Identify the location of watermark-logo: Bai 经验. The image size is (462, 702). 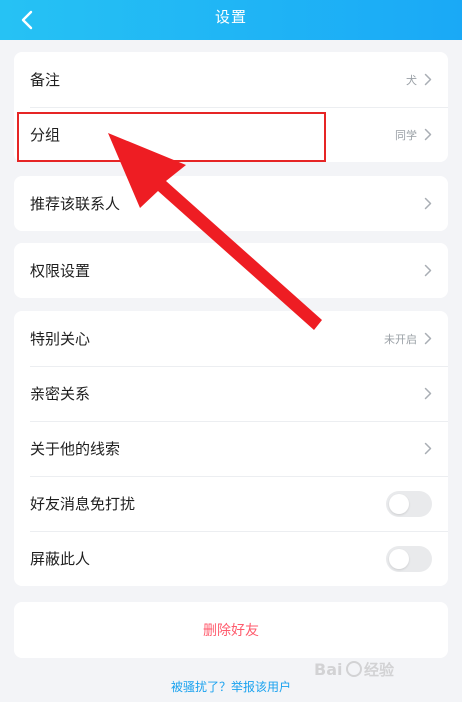
(354, 669).